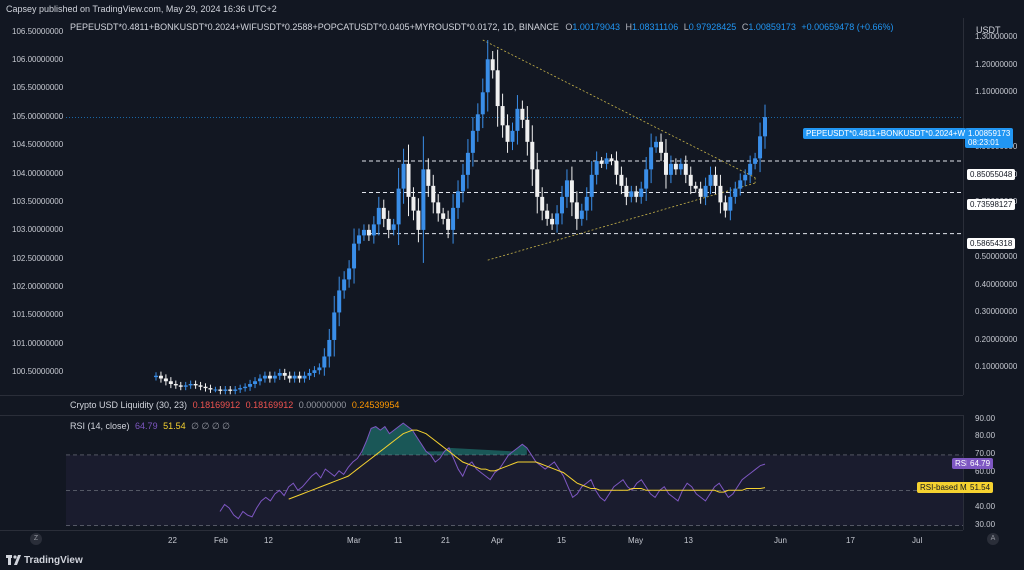  I want to click on left-axis-label-8: 102.50000000, so click(38, 258).